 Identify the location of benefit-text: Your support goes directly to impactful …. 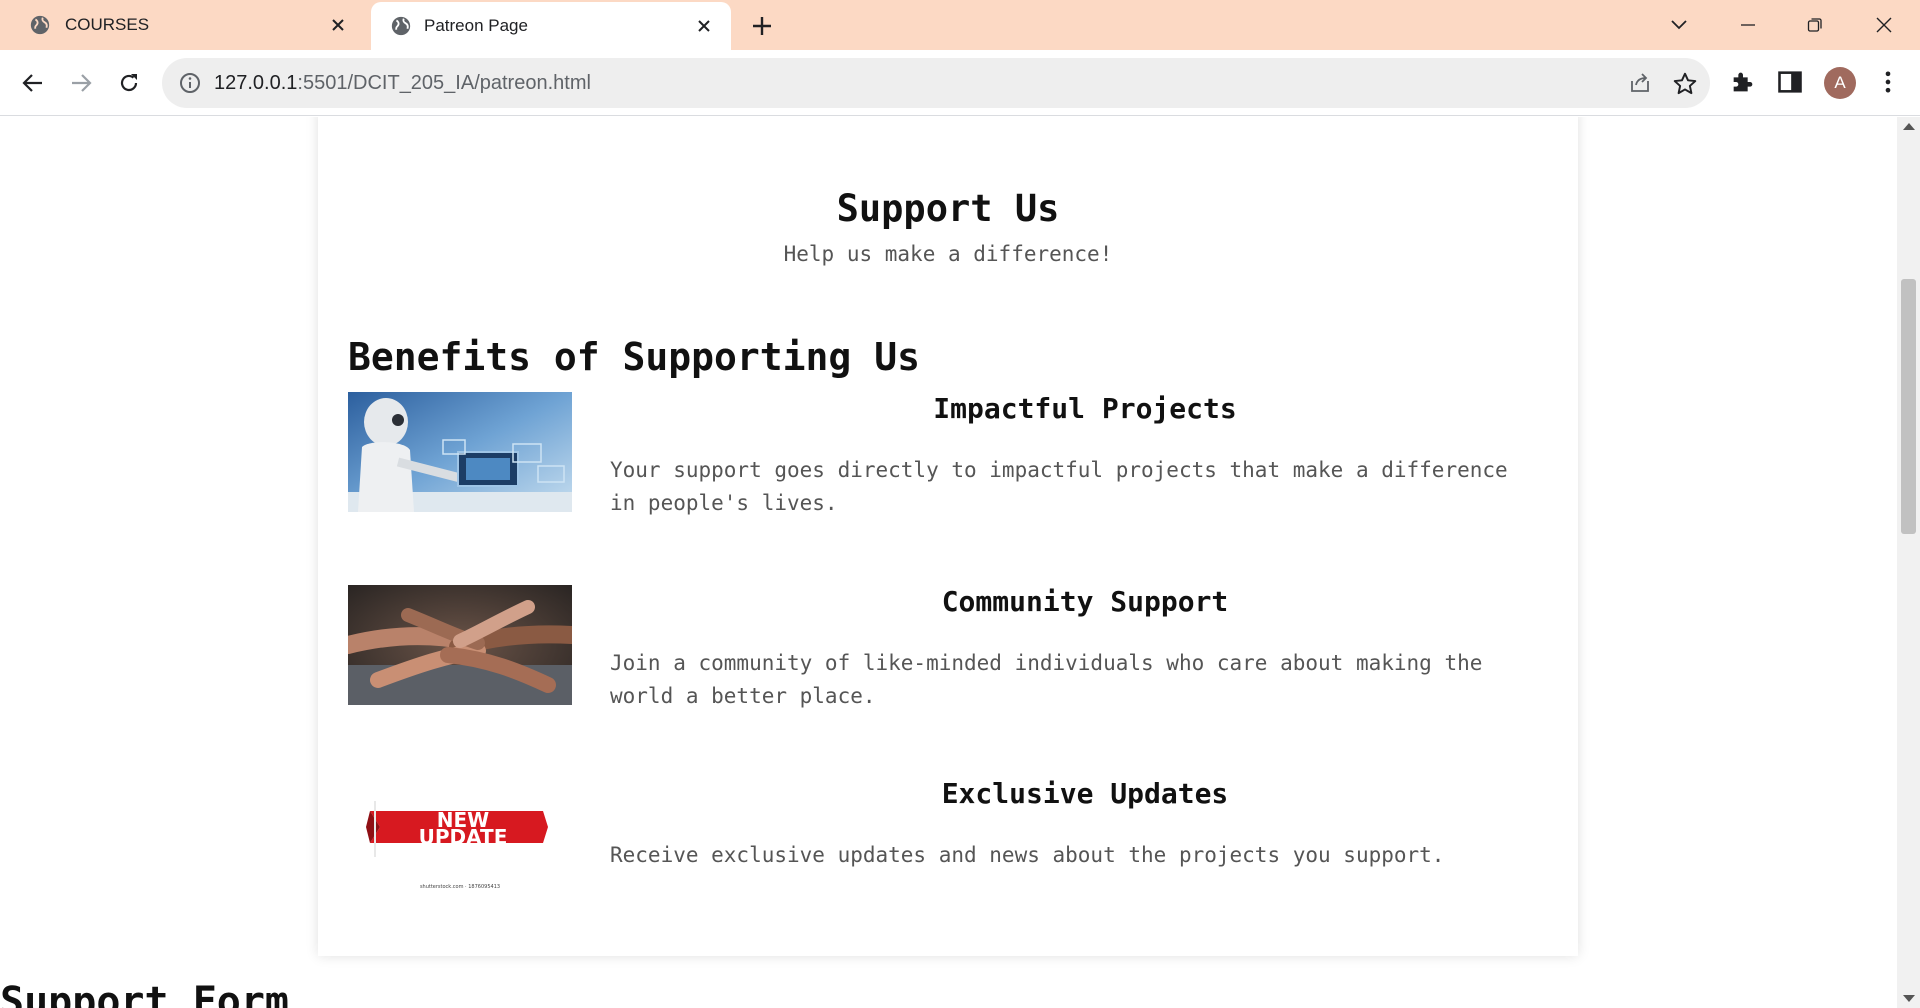
(1059, 486).